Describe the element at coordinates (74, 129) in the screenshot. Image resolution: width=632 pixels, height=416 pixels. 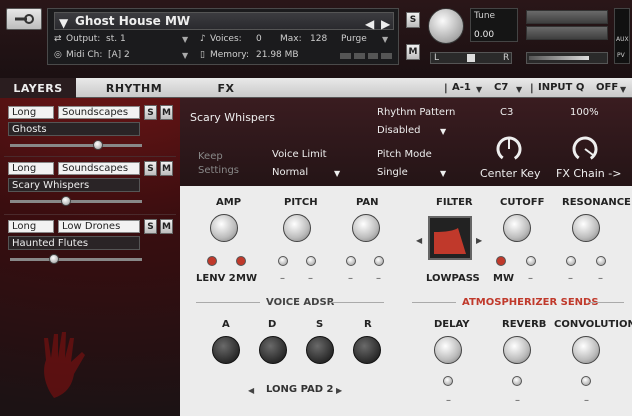
I see `layer-sample-name: Ghosts` at that location.